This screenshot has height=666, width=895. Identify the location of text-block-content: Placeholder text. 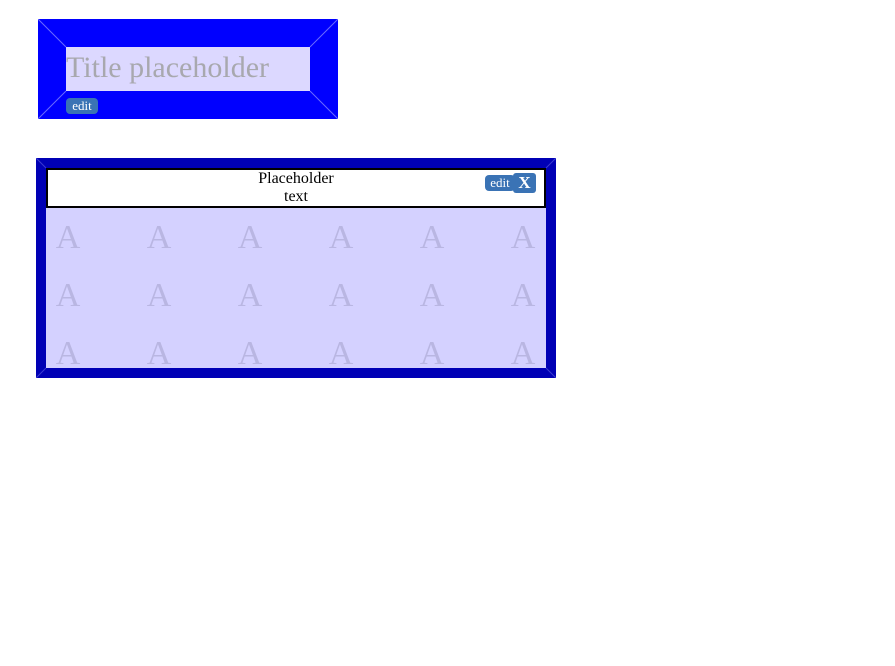
(296, 188).